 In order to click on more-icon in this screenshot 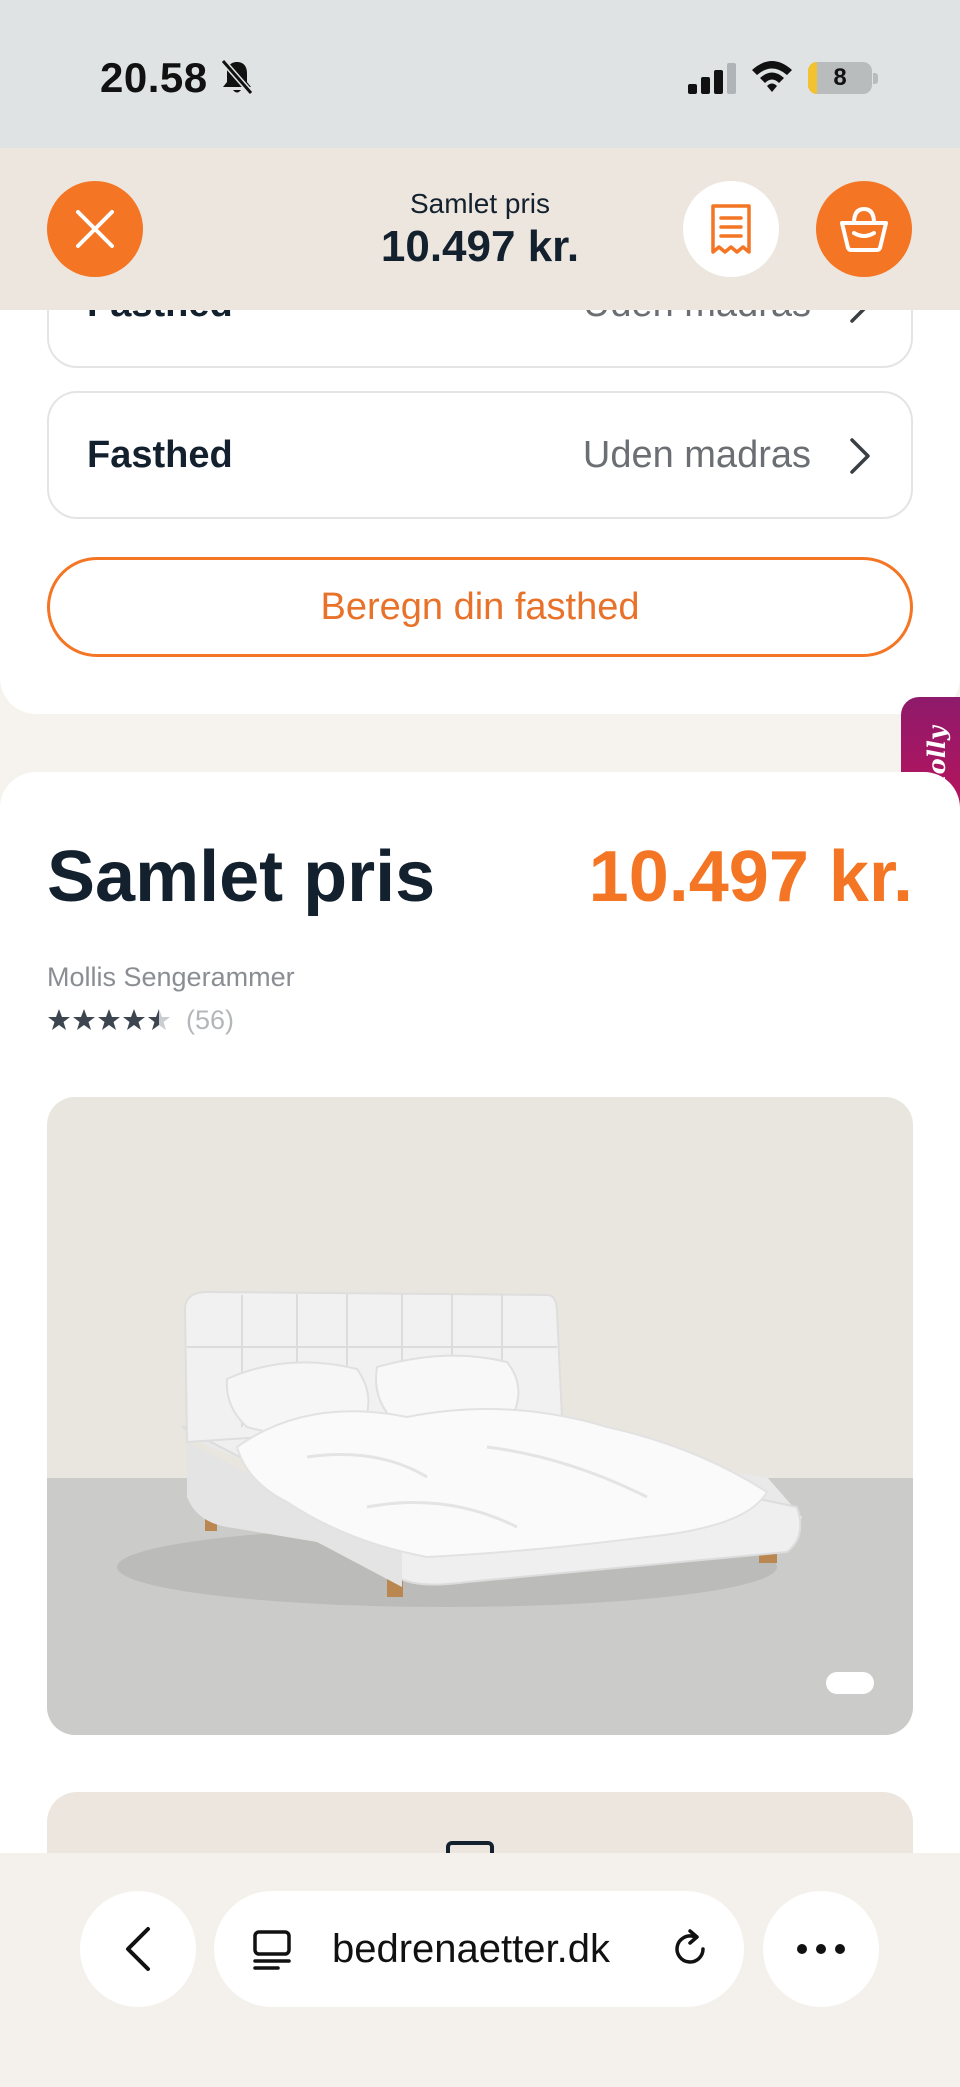, I will do `click(821, 1949)`.